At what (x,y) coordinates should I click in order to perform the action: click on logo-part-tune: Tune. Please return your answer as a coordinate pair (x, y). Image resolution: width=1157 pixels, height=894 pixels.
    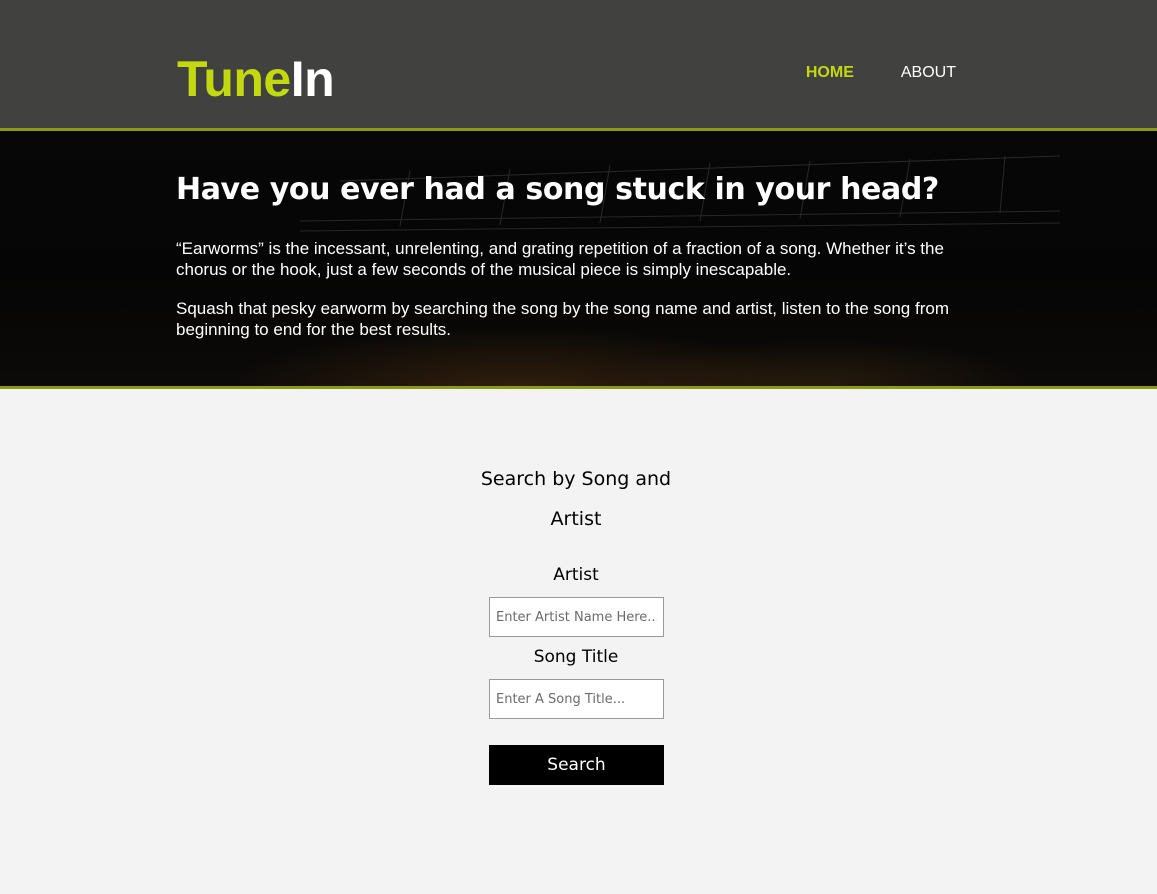
    Looking at the image, I should click on (234, 79).